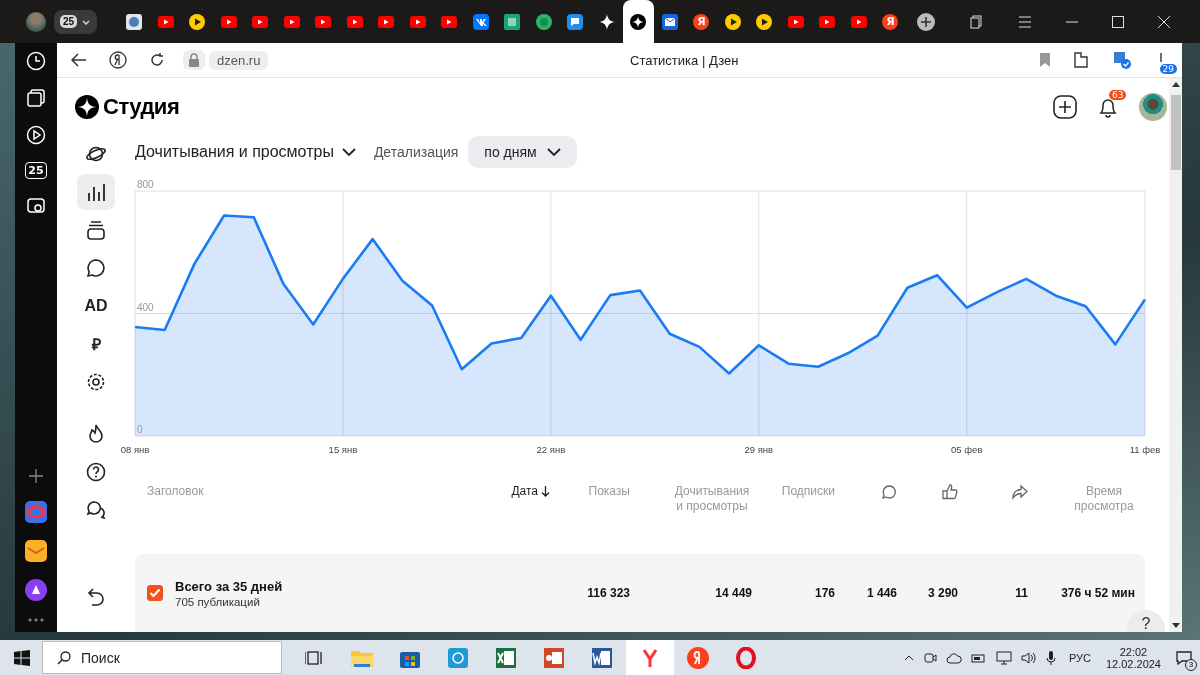 The width and height of the screenshot is (1200, 675). Describe the element at coordinates (889, 492) in the screenshot. I see `comment-icon` at that location.